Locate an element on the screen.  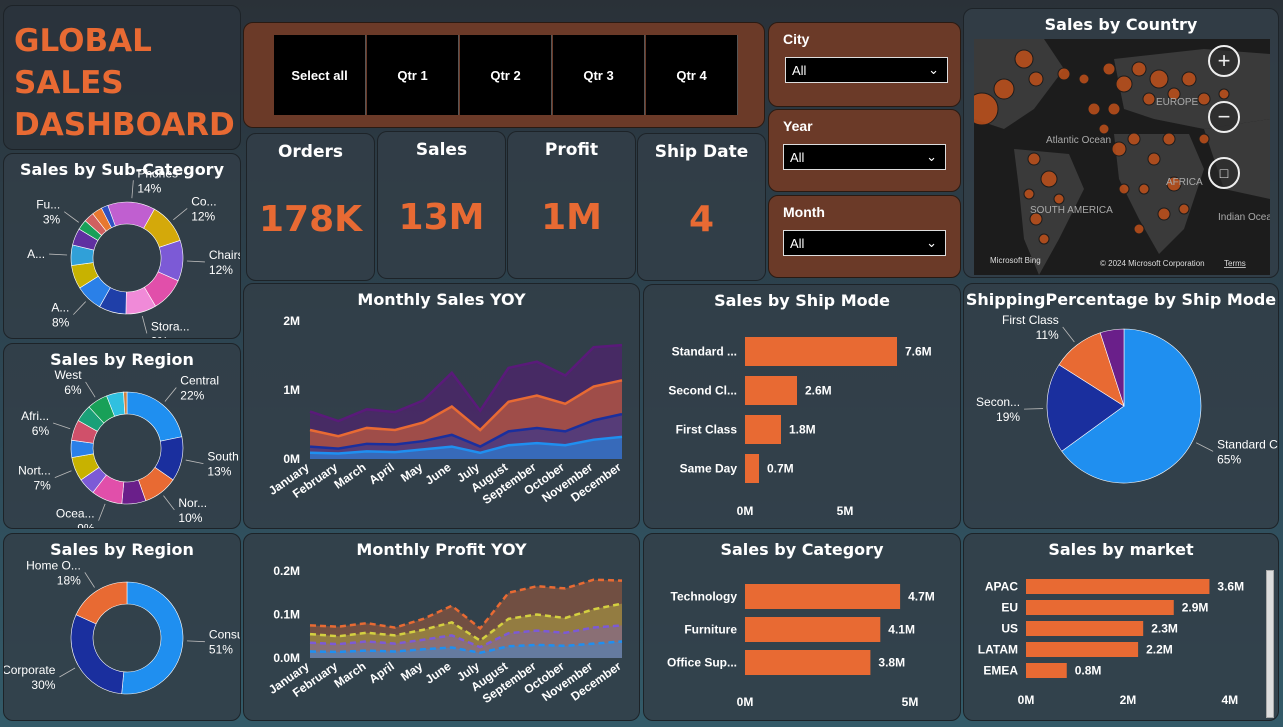
map-terms-link: Terms is located at coordinates (1235, 263).